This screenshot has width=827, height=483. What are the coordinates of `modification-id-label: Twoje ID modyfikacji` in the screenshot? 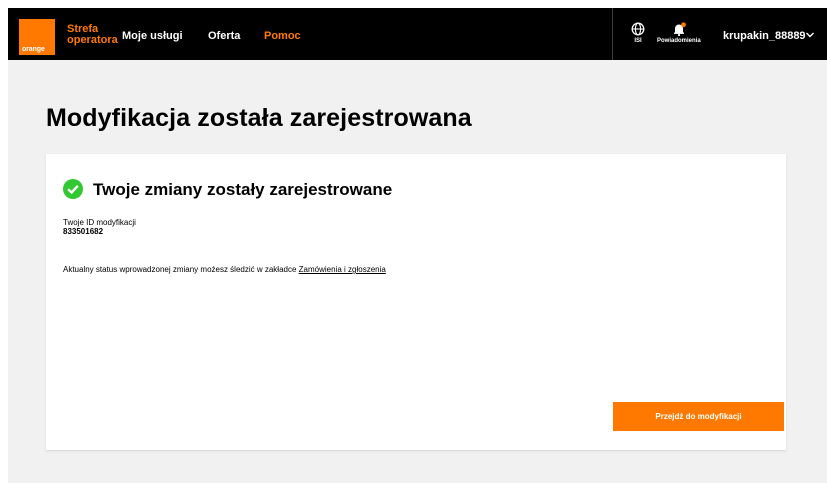 It's located at (99, 222).